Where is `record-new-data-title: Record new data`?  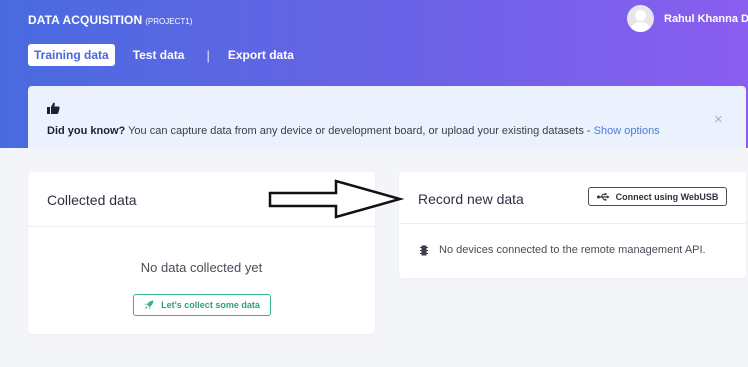
record-new-data-title: Record new data is located at coordinates (471, 199).